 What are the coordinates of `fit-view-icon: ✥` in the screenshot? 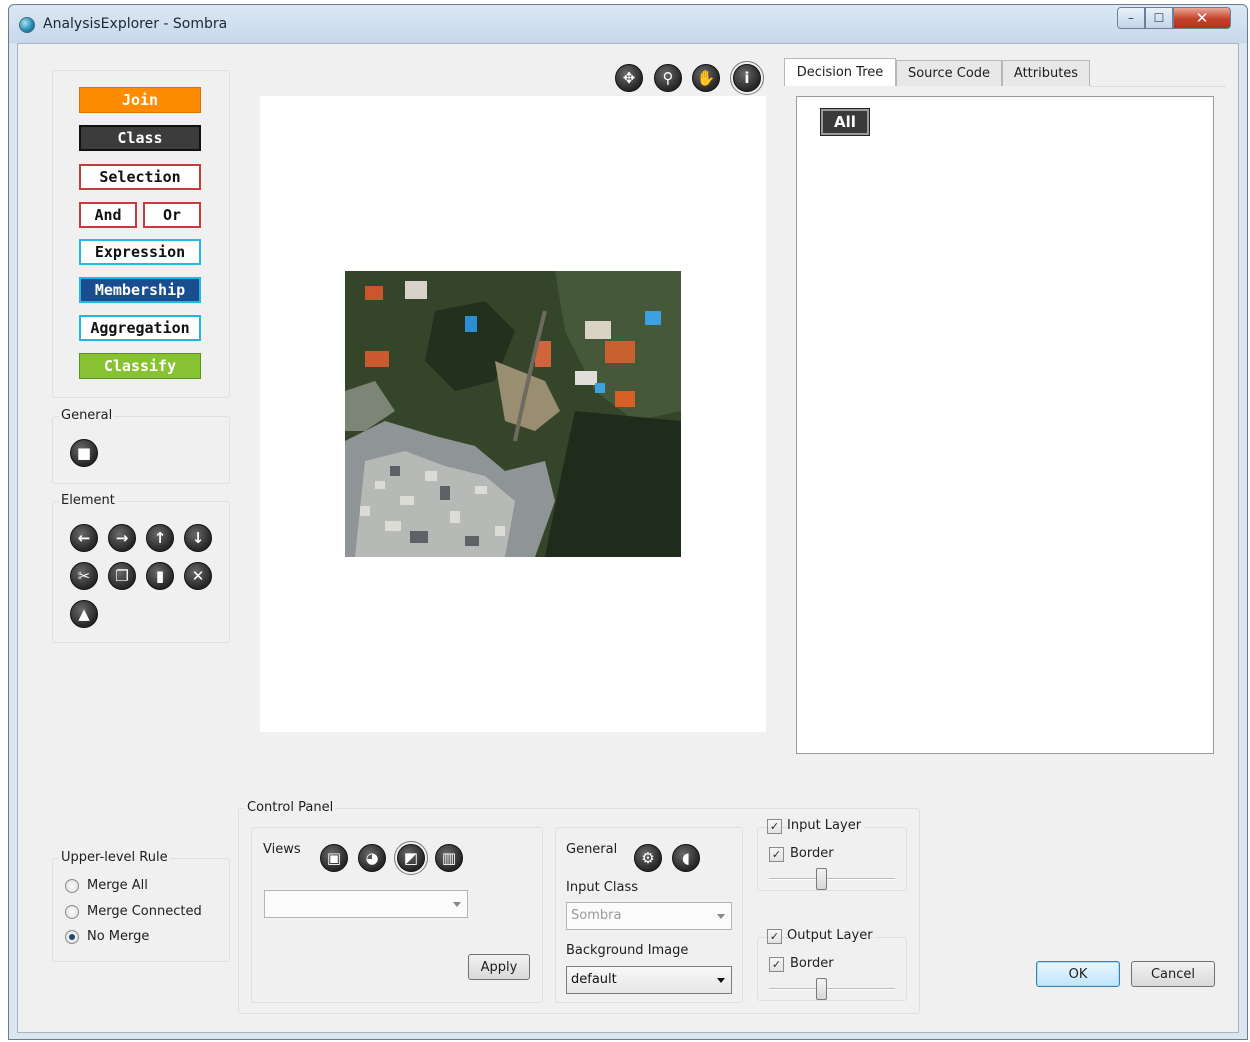 It's located at (629, 78).